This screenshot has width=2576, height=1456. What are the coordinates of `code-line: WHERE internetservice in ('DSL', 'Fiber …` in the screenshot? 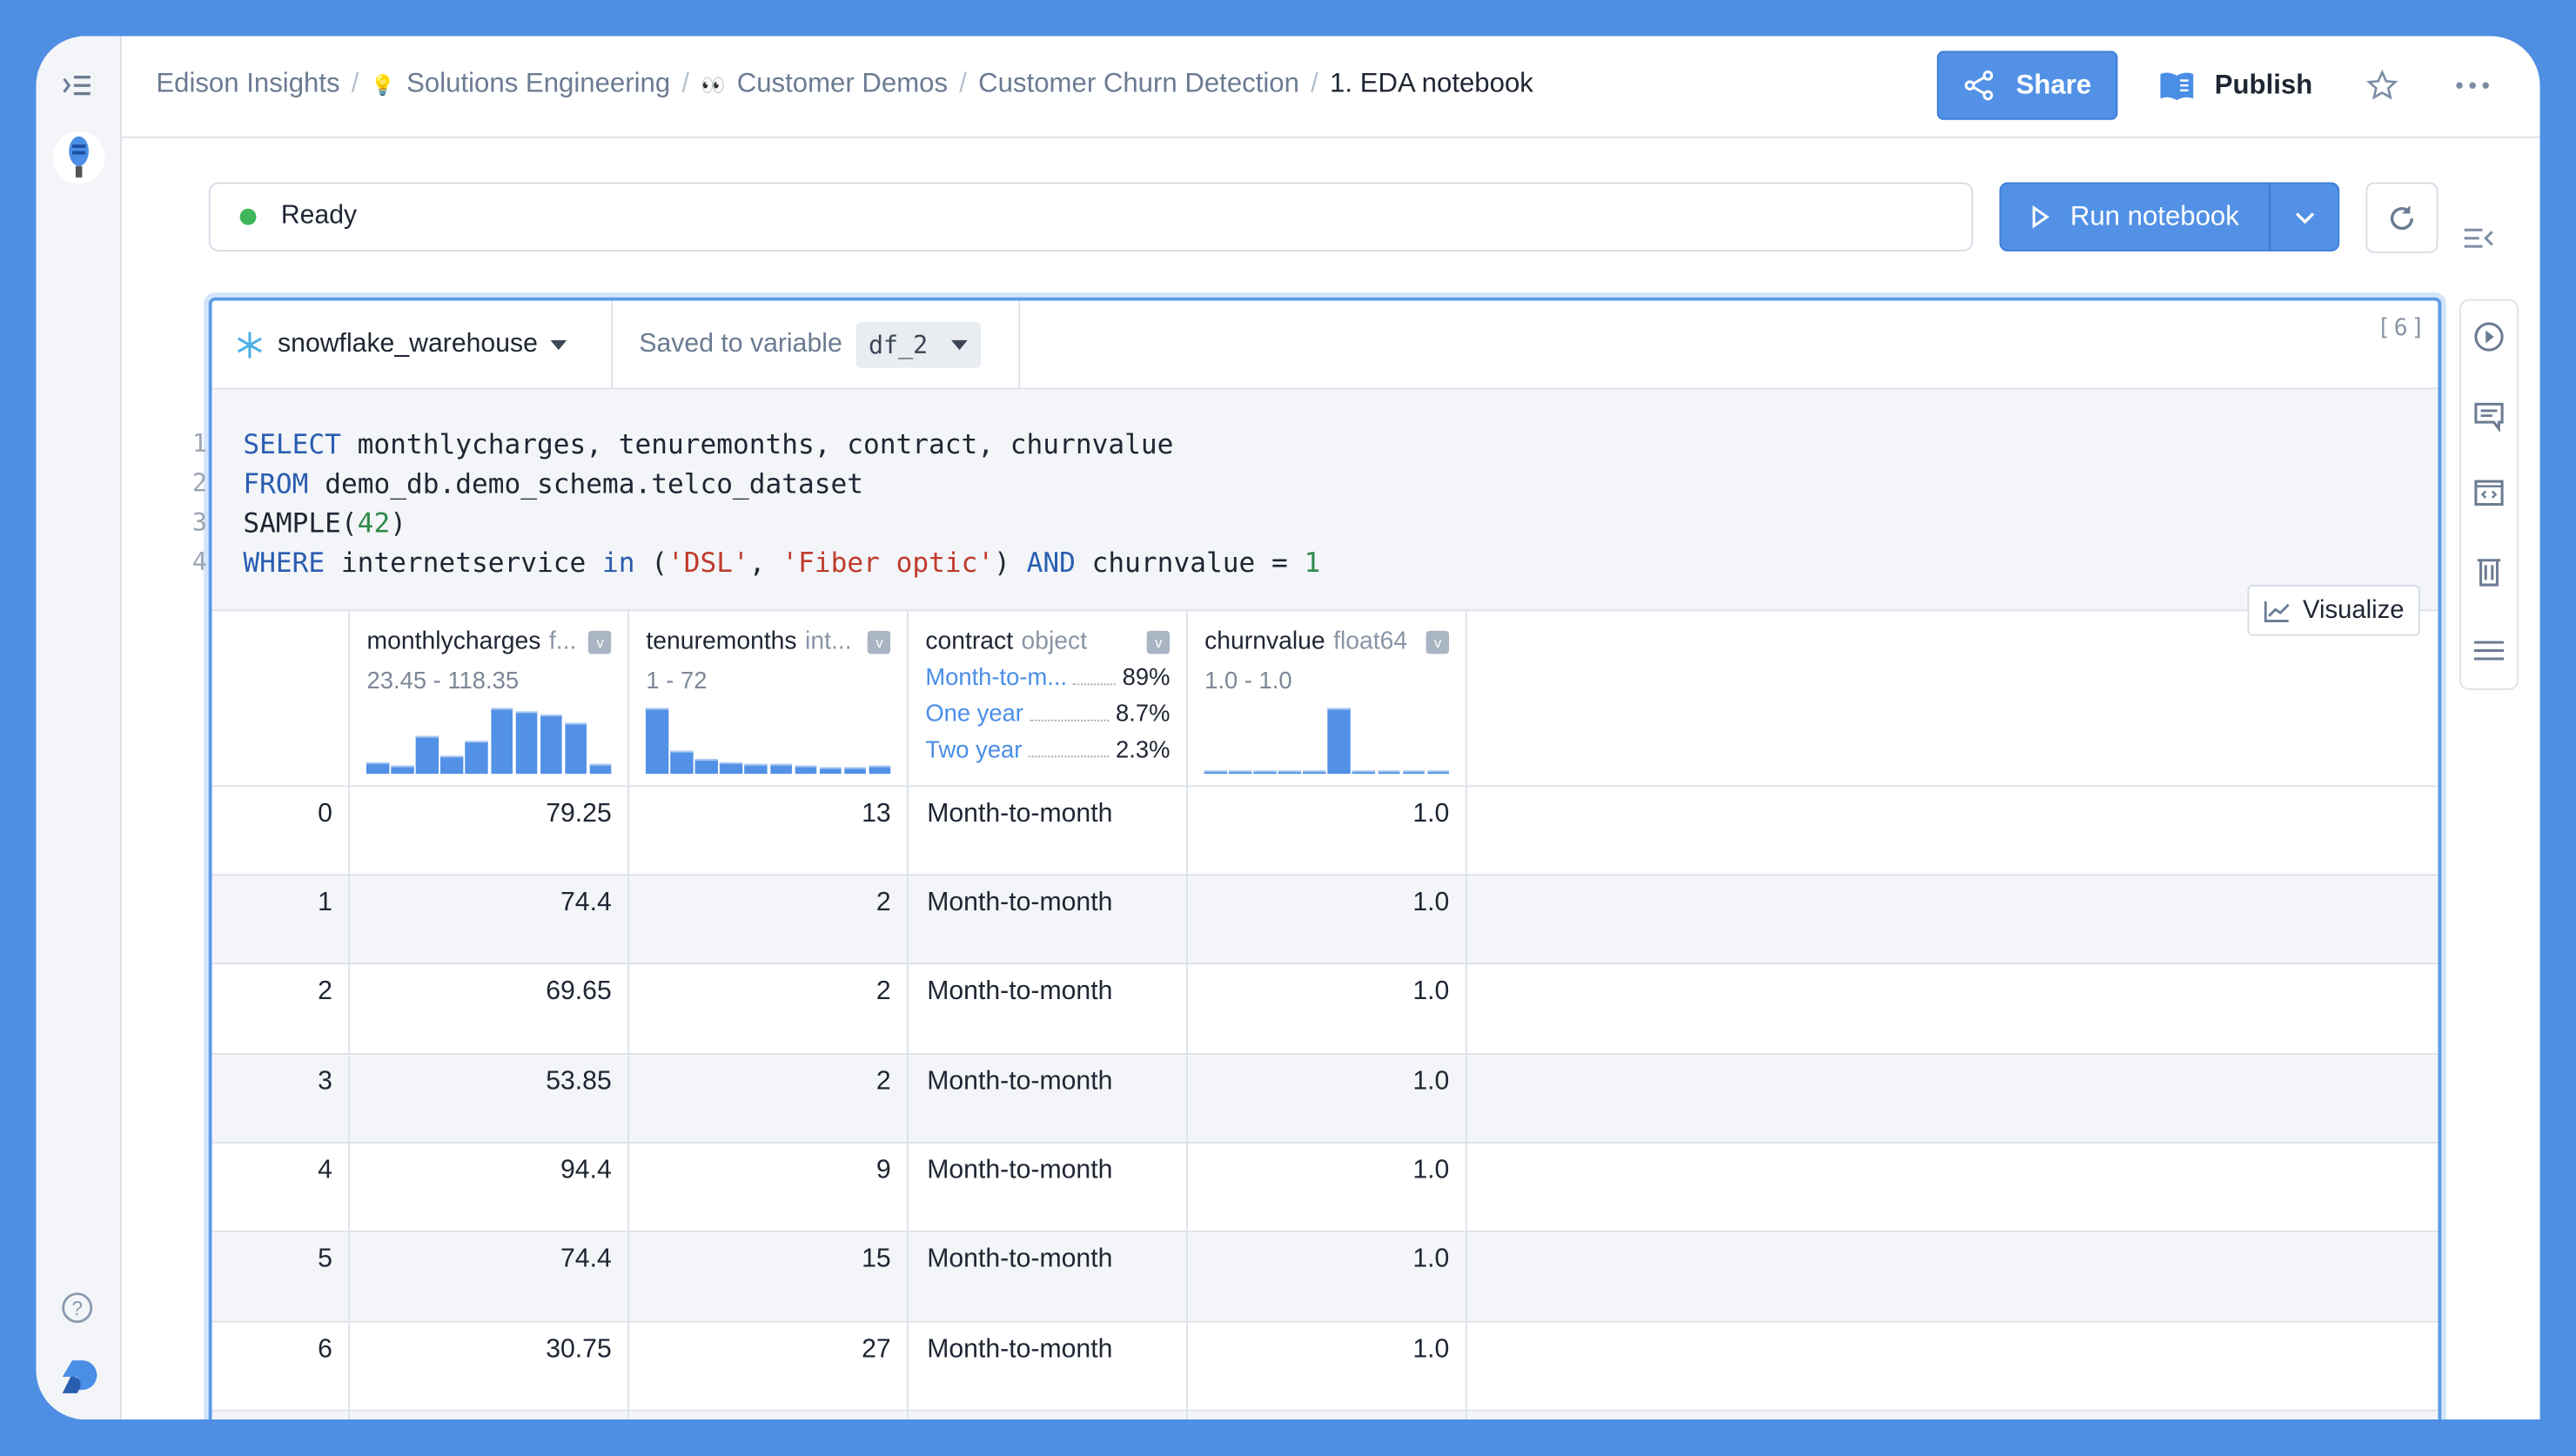 It's located at (781, 563).